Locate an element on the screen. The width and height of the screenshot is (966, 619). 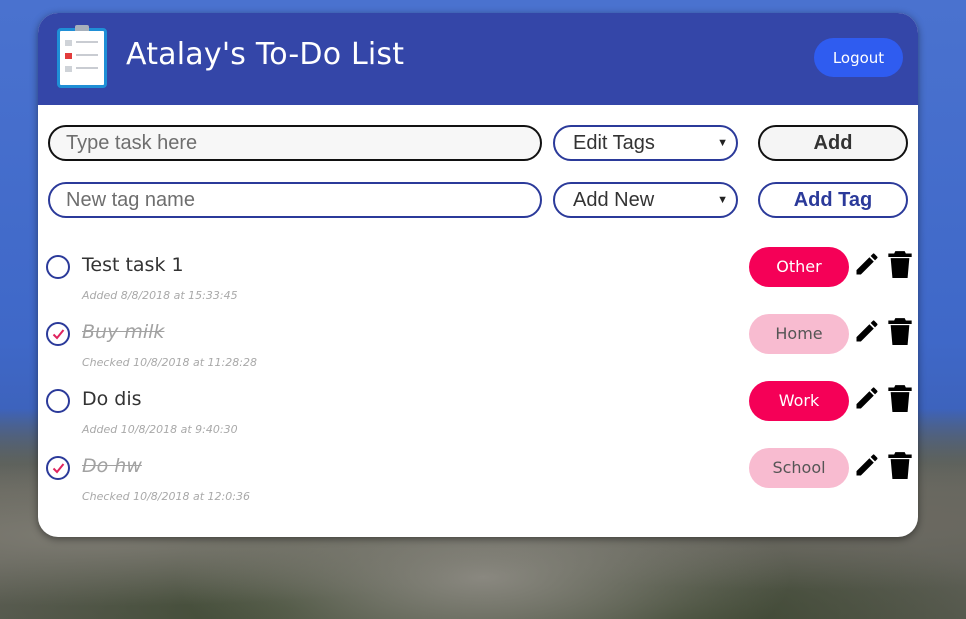
add-task-row: Edit Tags ▼ Add is located at coordinates (478, 143).